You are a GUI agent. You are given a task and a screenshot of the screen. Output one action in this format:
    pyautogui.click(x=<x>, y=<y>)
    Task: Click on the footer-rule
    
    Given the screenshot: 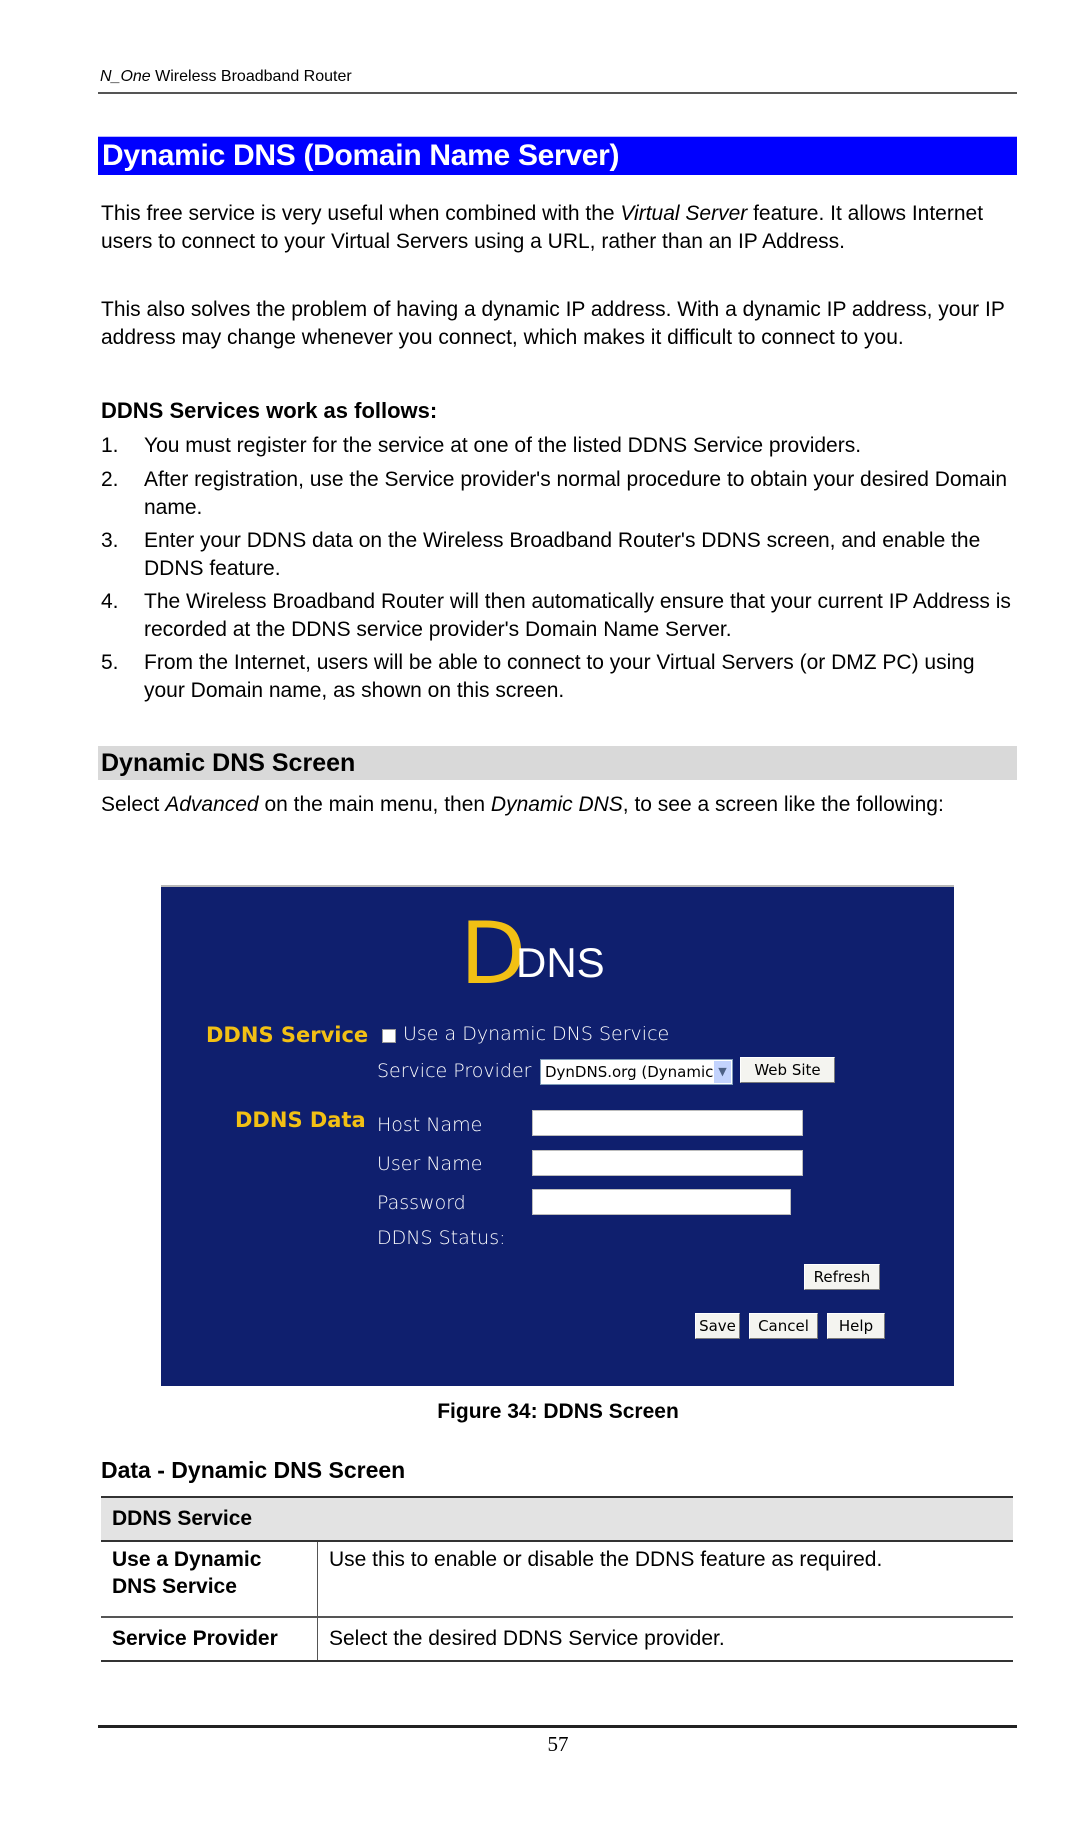 What is the action you would take?
    pyautogui.click(x=557, y=1726)
    